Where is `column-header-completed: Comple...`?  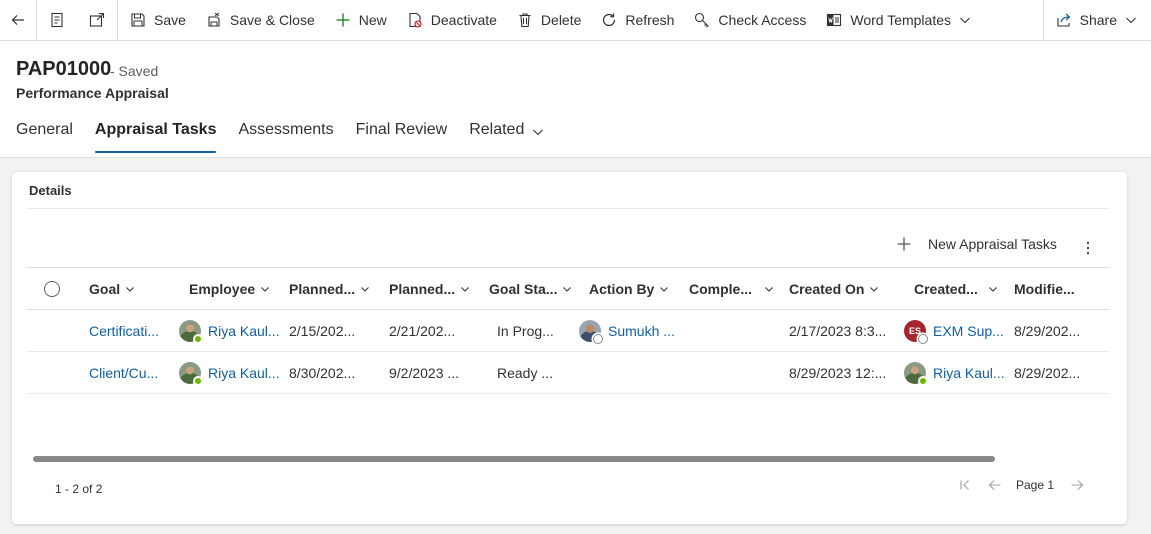
column-header-completed: Comple... is located at coordinates (731, 289).